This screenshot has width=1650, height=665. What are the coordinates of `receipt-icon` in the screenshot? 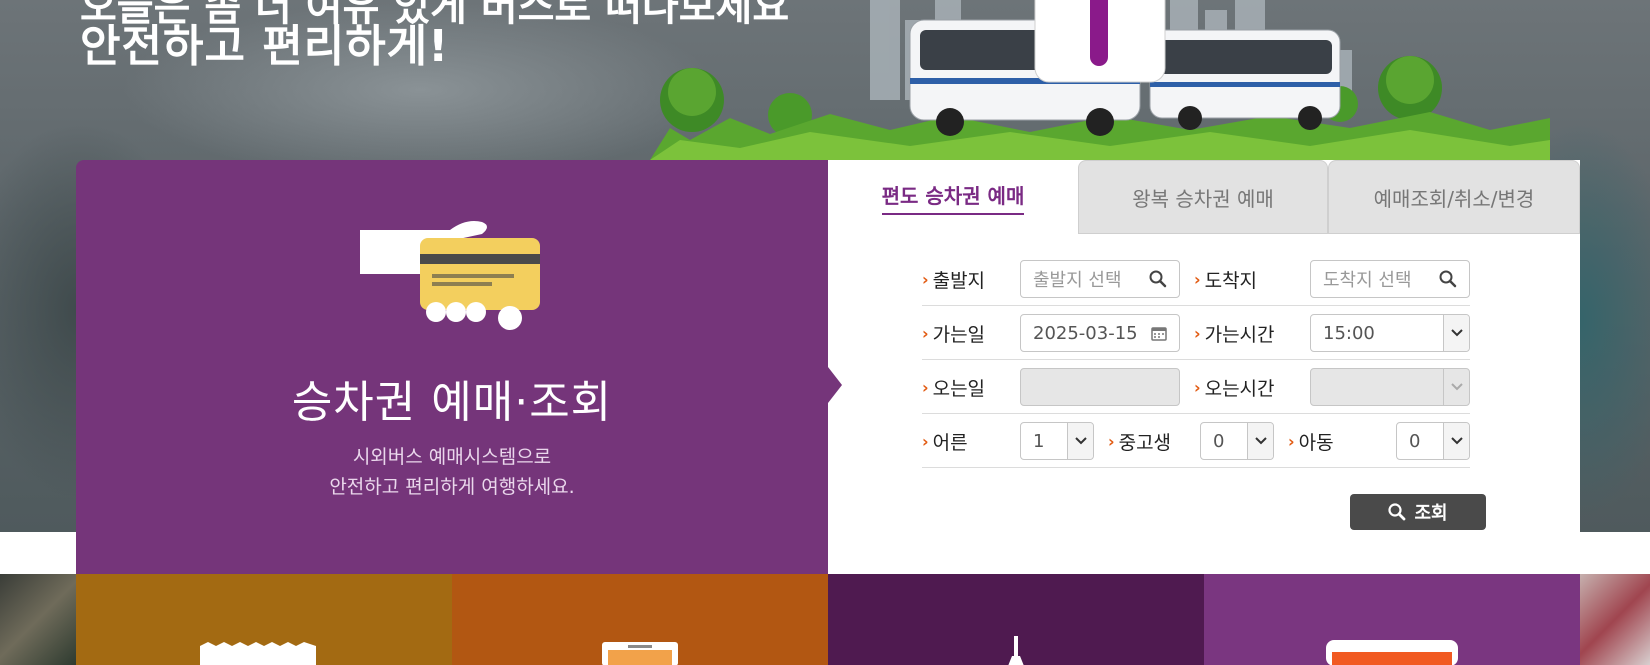 It's located at (258, 653).